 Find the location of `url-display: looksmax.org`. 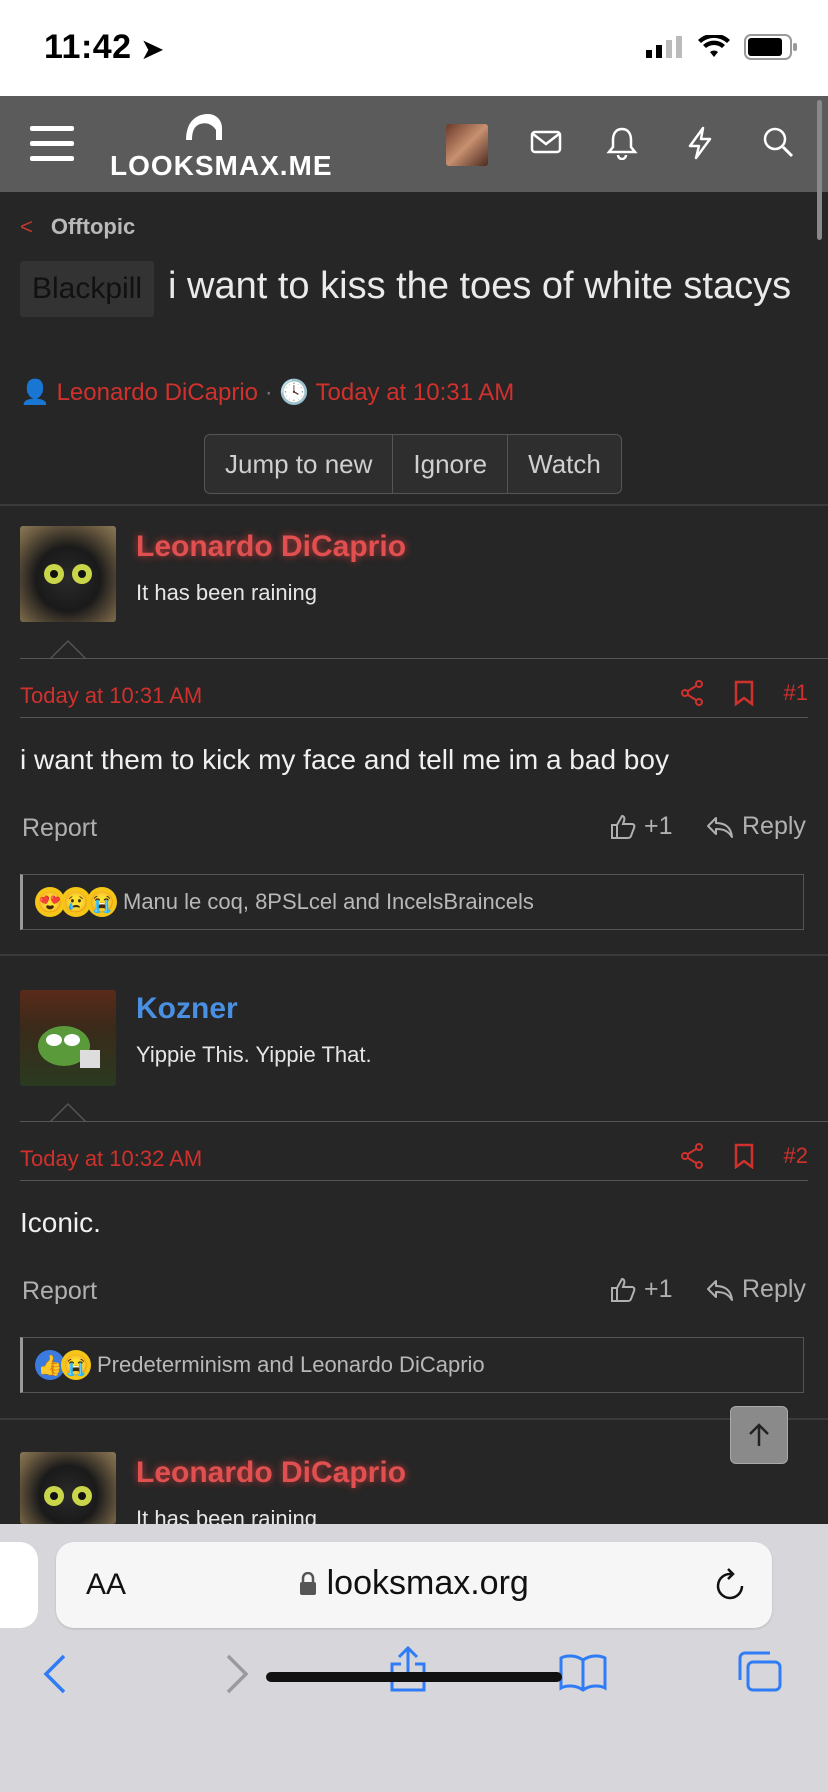

url-display: looksmax.org is located at coordinates (414, 1583).